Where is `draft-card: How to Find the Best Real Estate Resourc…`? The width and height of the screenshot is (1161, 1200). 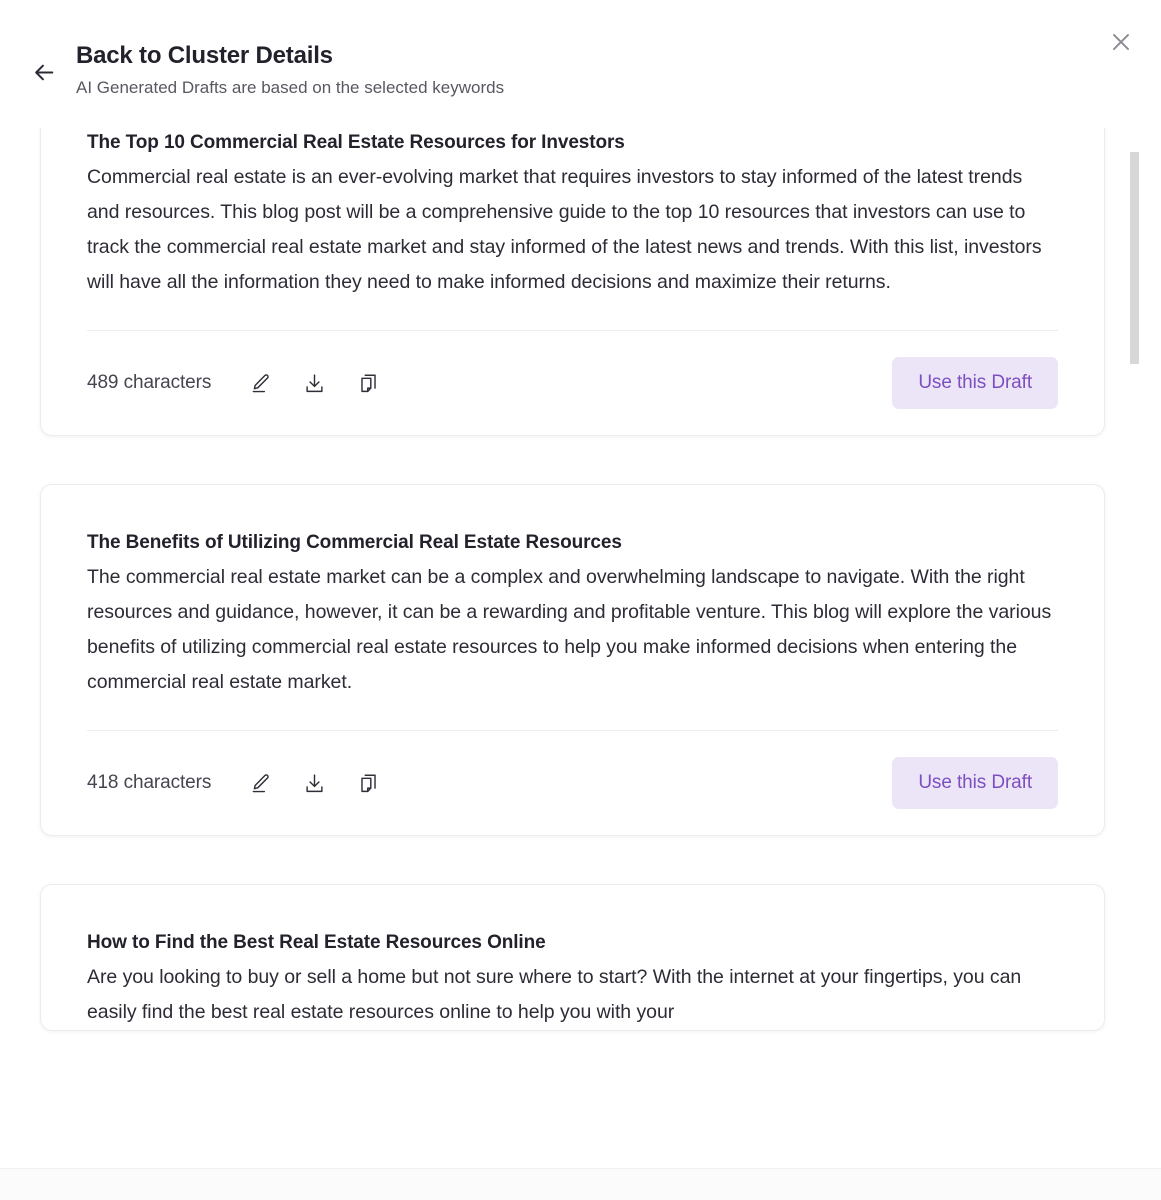 draft-card: How to Find the Best Real Estate Resourc… is located at coordinates (572, 957).